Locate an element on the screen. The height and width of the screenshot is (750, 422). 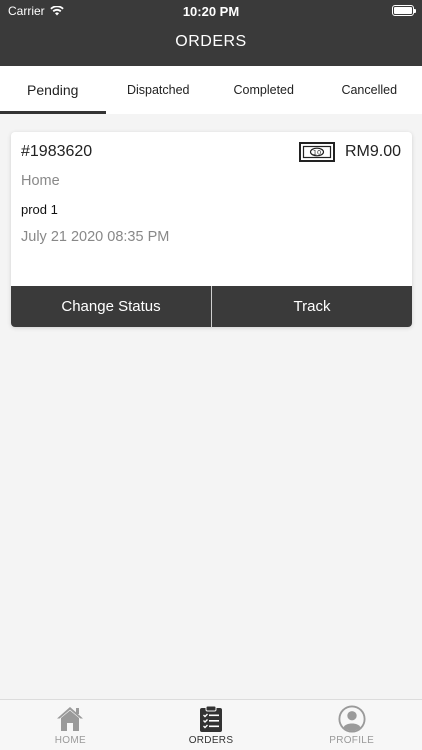
cash-icon: 10 is located at coordinates (316, 152).